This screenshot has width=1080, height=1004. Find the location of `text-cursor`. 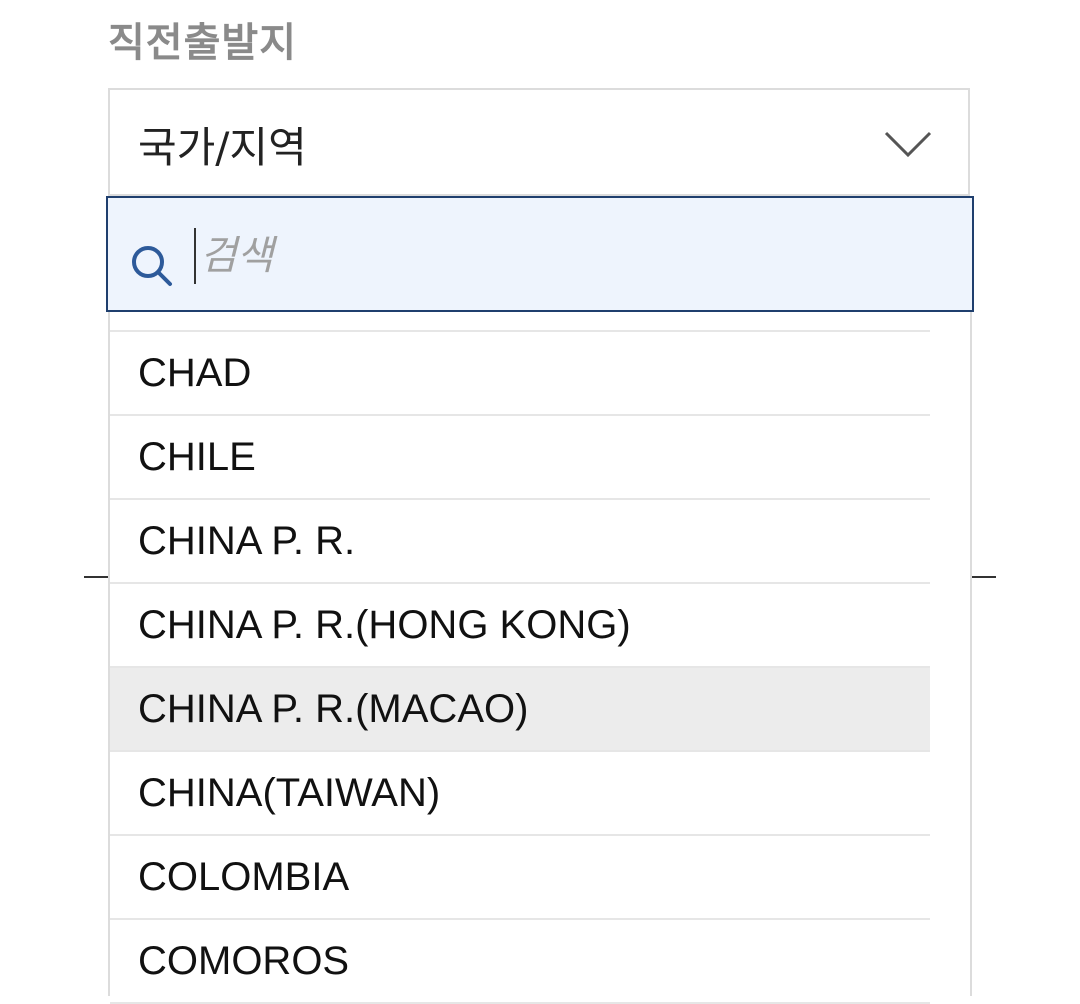

text-cursor is located at coordinates (195, 256).